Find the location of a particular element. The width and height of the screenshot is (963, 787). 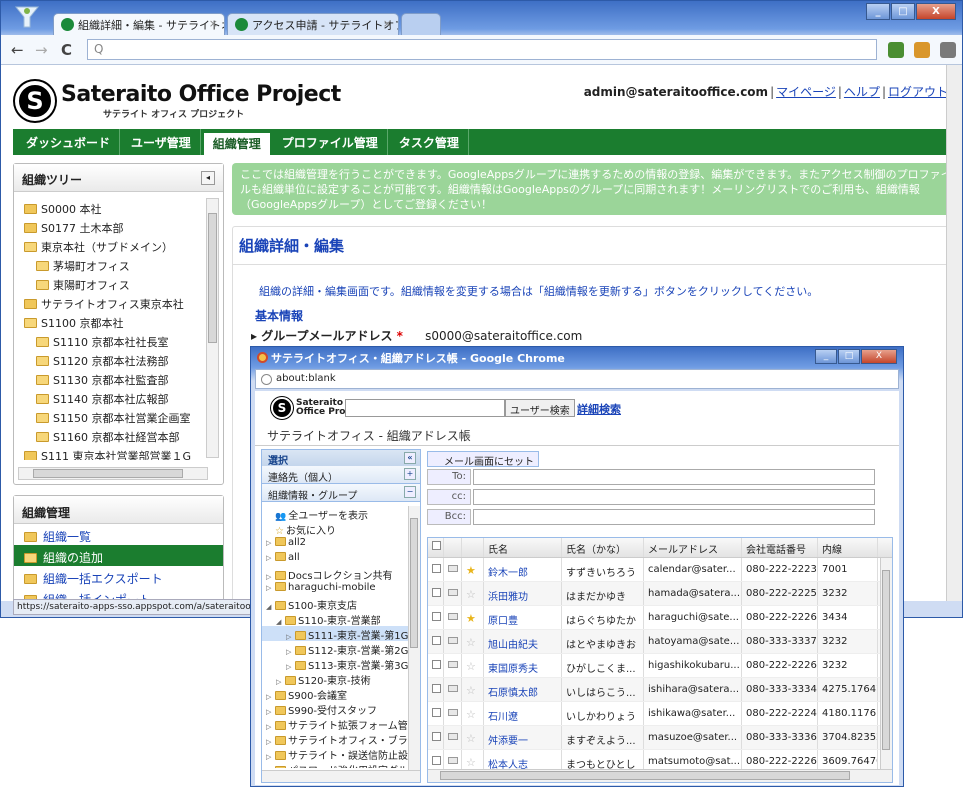

expand-button: + is located at coordinates (410, 474).